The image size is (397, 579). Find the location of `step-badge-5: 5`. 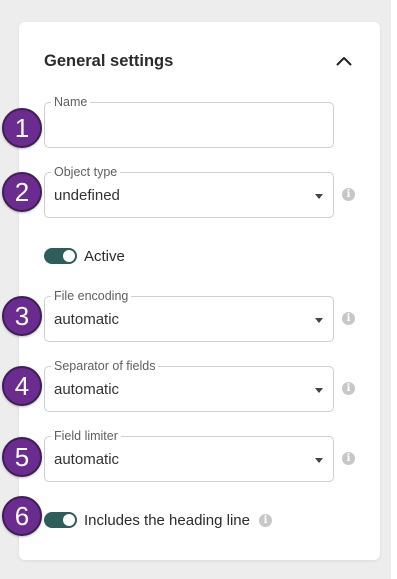

step-badge-5: 5 is located at coordinates (22, 457).